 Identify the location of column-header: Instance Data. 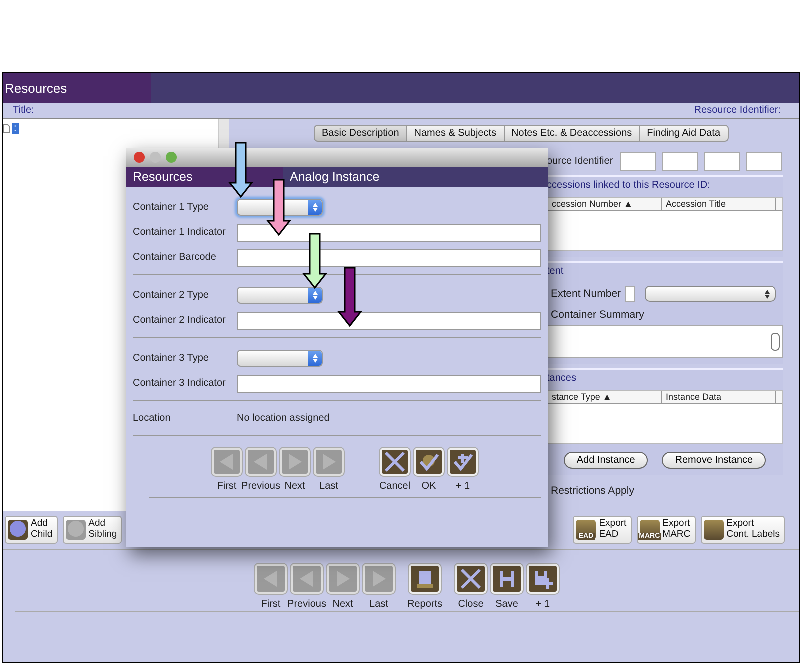
(719, 397).